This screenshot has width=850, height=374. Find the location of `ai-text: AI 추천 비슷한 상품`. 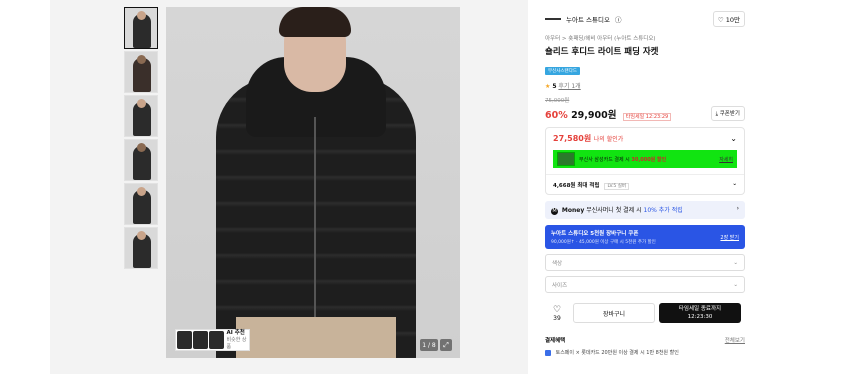

ai-text: AI 추천 비슷한 상품 is located at coordinates (237, 340).